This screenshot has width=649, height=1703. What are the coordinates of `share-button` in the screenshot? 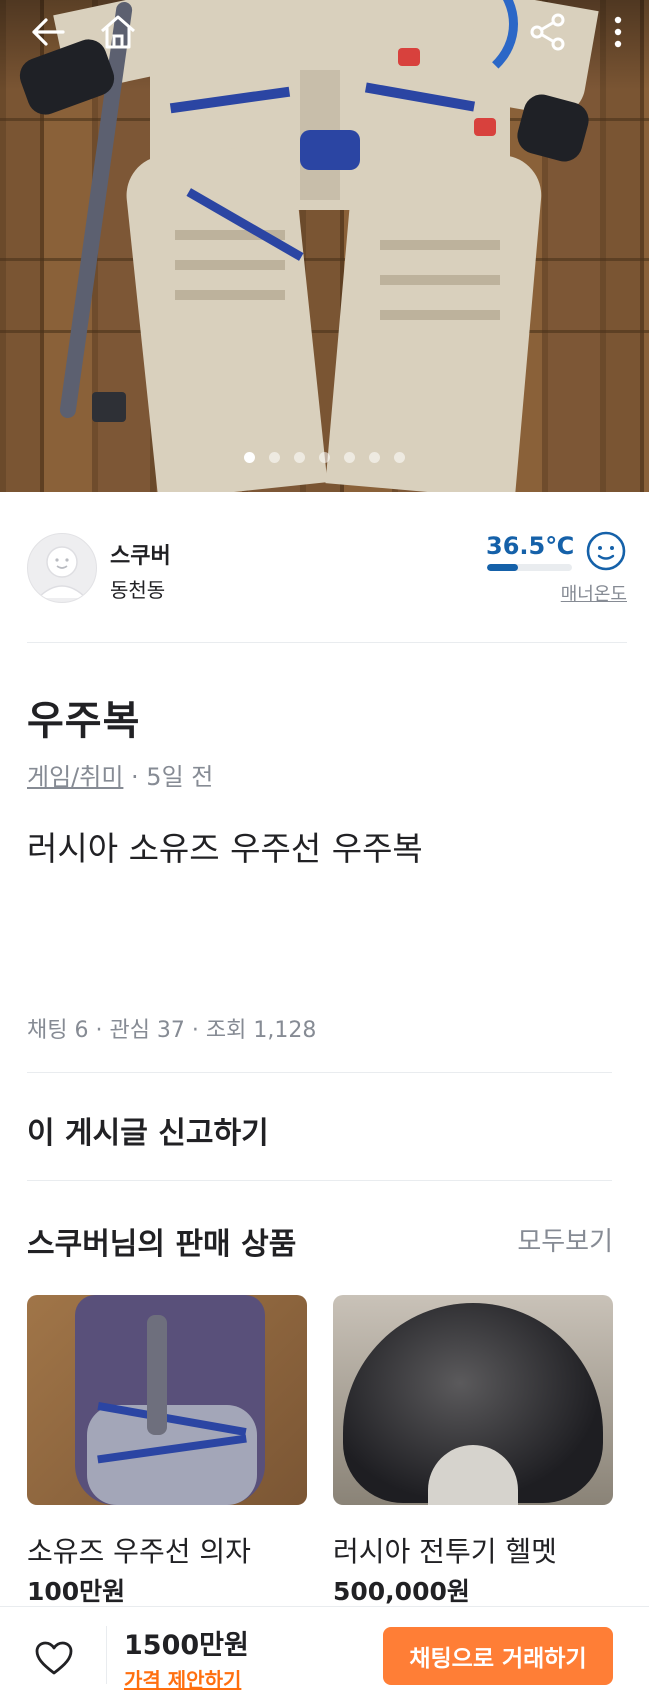 It's located at (548, 32).